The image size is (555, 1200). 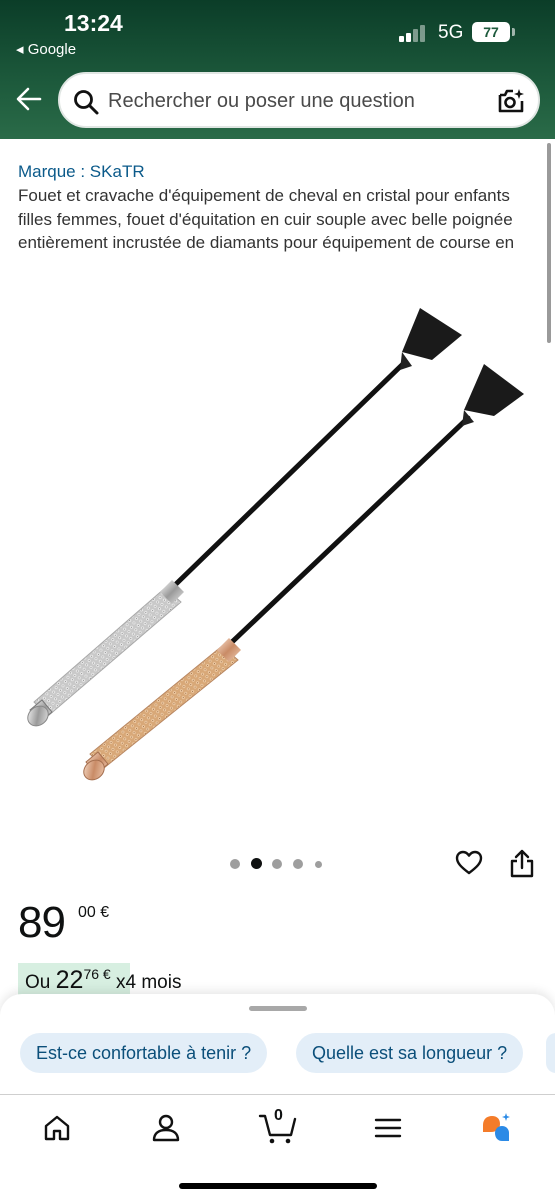 What do you see at coordinates (511, 101) in the screenshot?
I see `camera-search-icon` at bounding box center [511, 101].